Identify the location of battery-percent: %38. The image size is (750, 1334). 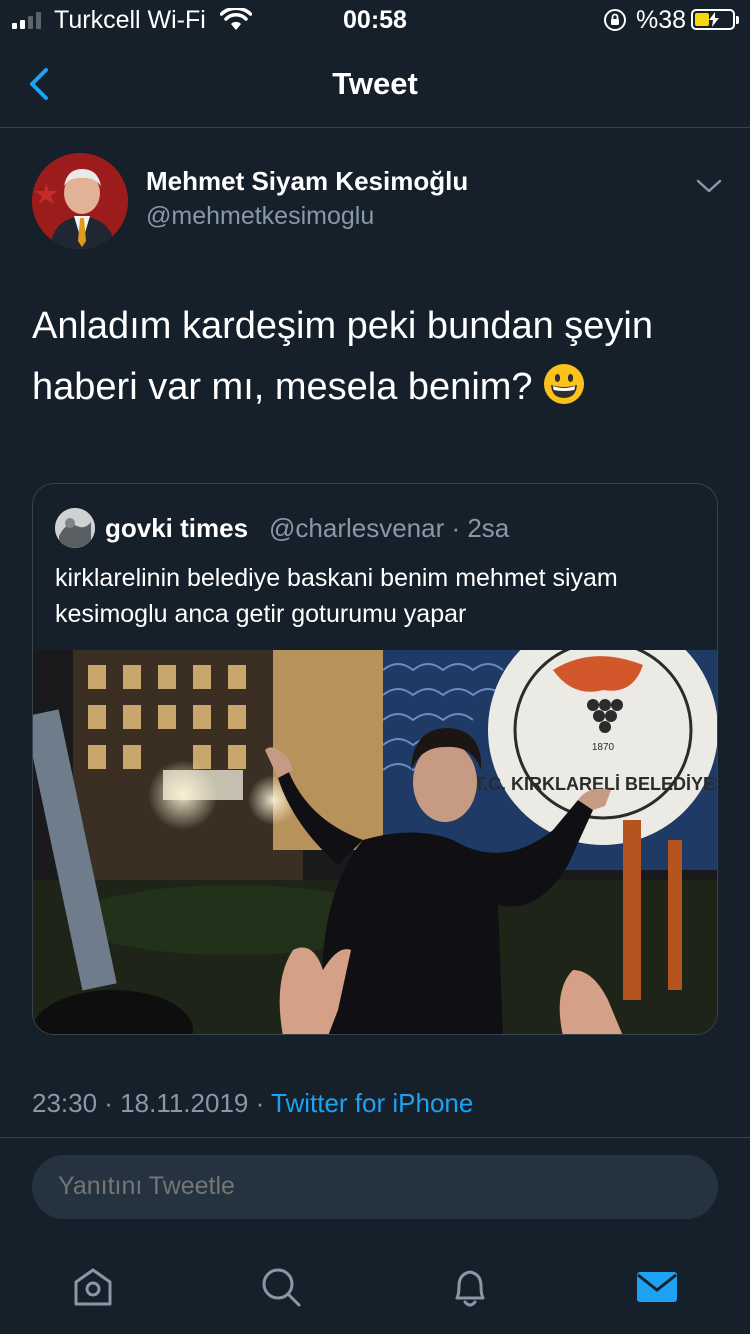
(661, 20).